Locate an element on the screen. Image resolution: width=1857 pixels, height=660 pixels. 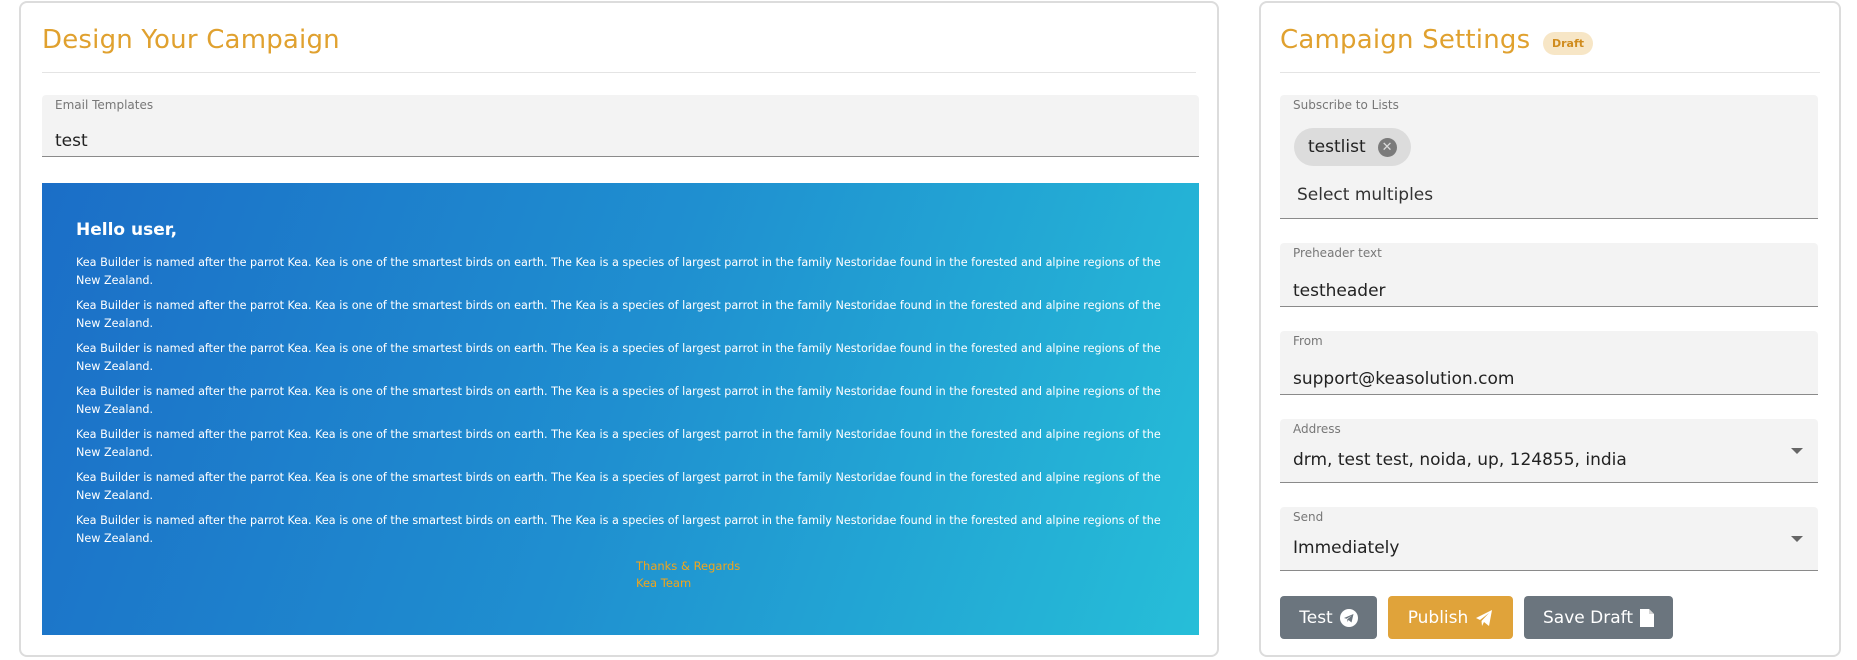
subscribe-lists-label: Subscribe to Lists is located at coordinates (1346, 105).